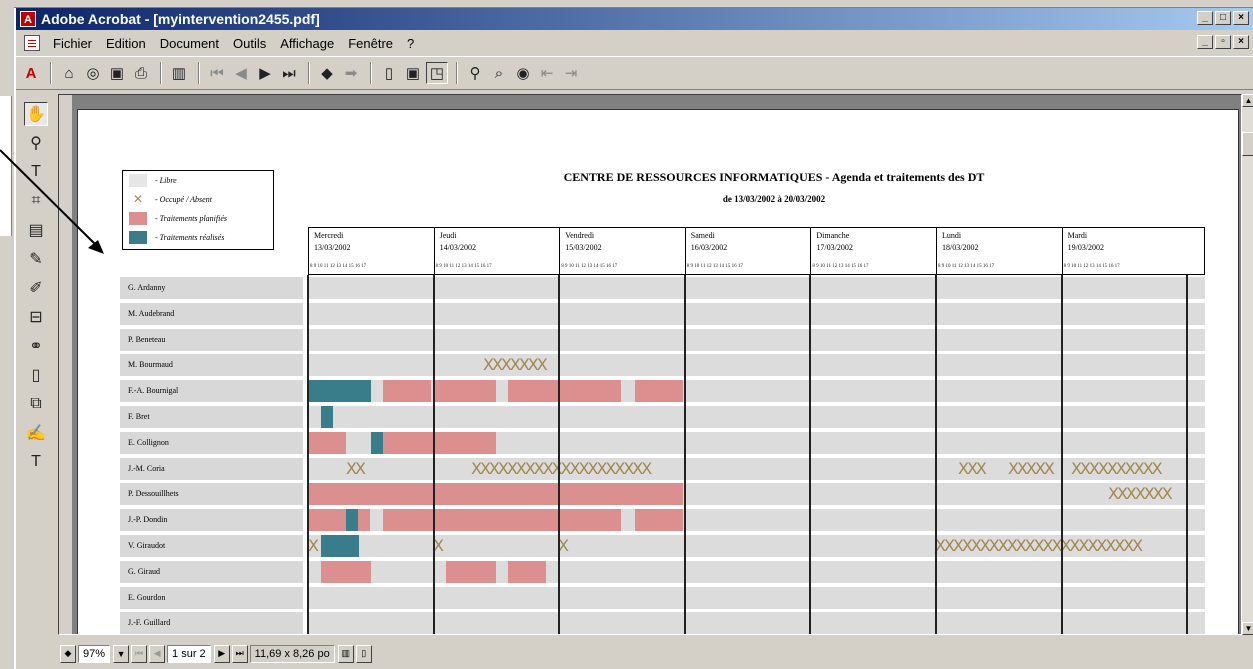 Image resolution: width=1253 pixels, height=669 pixels. What do you see at coordinates (69, 73) in the screenshot?
I see `open-icon: ⌂` at bounding box center [69, 73].